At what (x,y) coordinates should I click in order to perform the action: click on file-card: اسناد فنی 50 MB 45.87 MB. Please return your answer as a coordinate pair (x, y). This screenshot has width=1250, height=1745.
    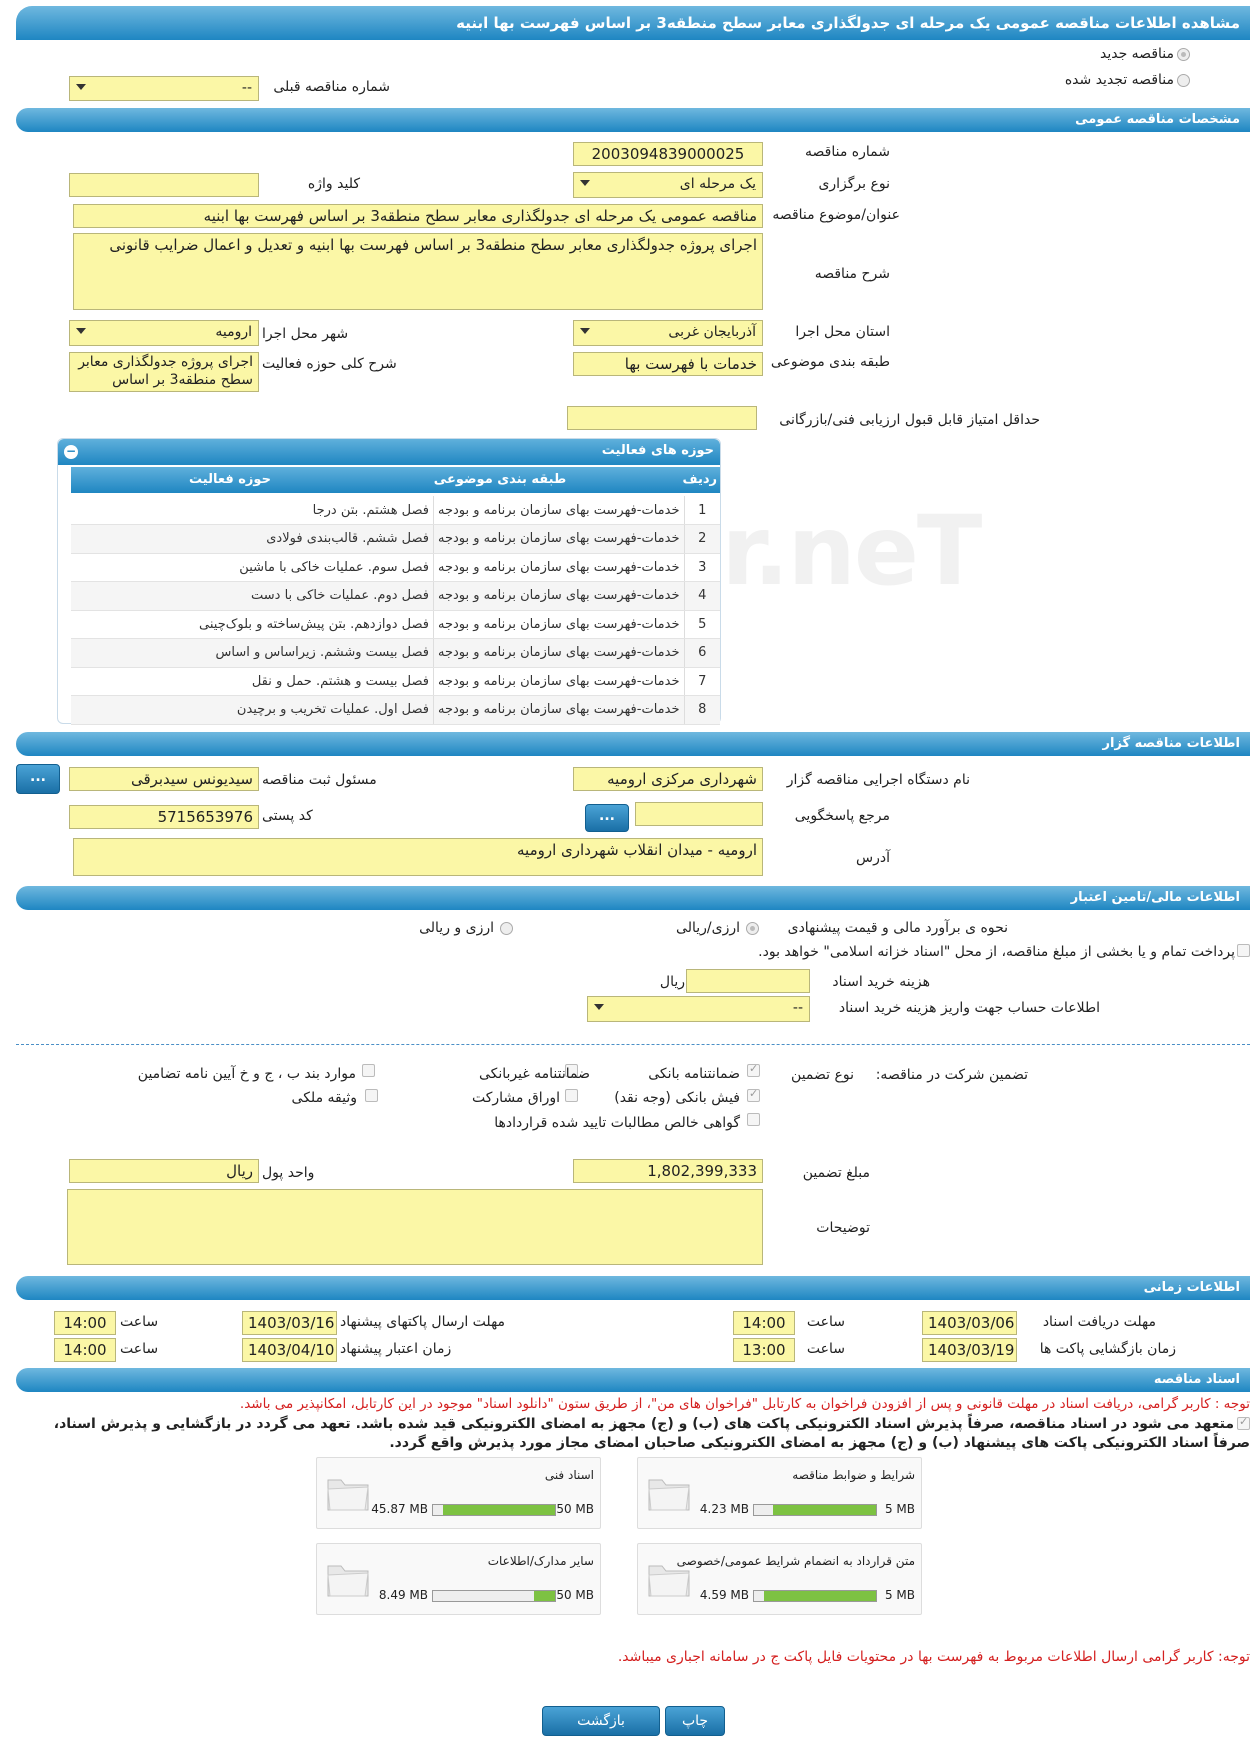
    Looking at the image, I should click on (458, 1493).